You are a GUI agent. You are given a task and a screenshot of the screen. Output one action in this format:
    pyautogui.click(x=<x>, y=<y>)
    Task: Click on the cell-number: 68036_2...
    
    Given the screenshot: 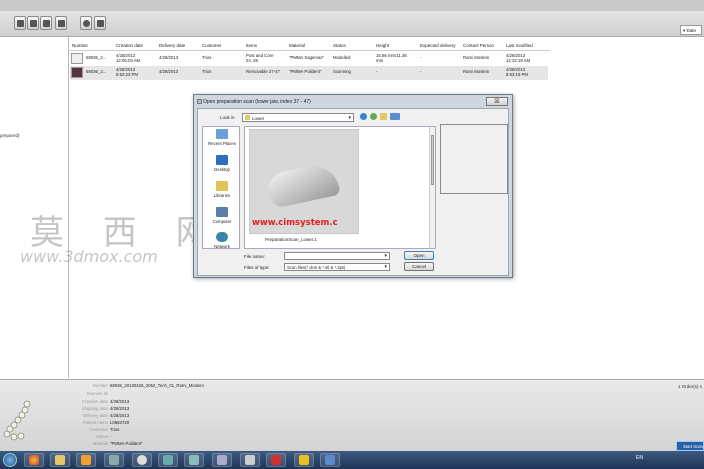 What is the action you would take?
    pyautogui.click(x=96, y=71)
    